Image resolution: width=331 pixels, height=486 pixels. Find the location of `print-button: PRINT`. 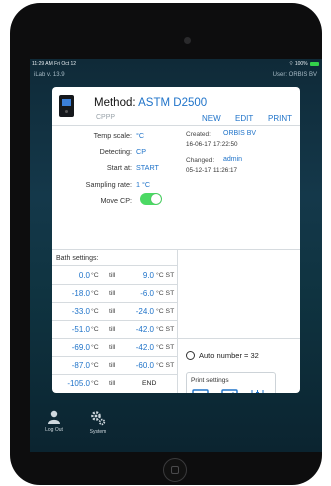

print-button: PRINT is located at coordinates (280, 118).